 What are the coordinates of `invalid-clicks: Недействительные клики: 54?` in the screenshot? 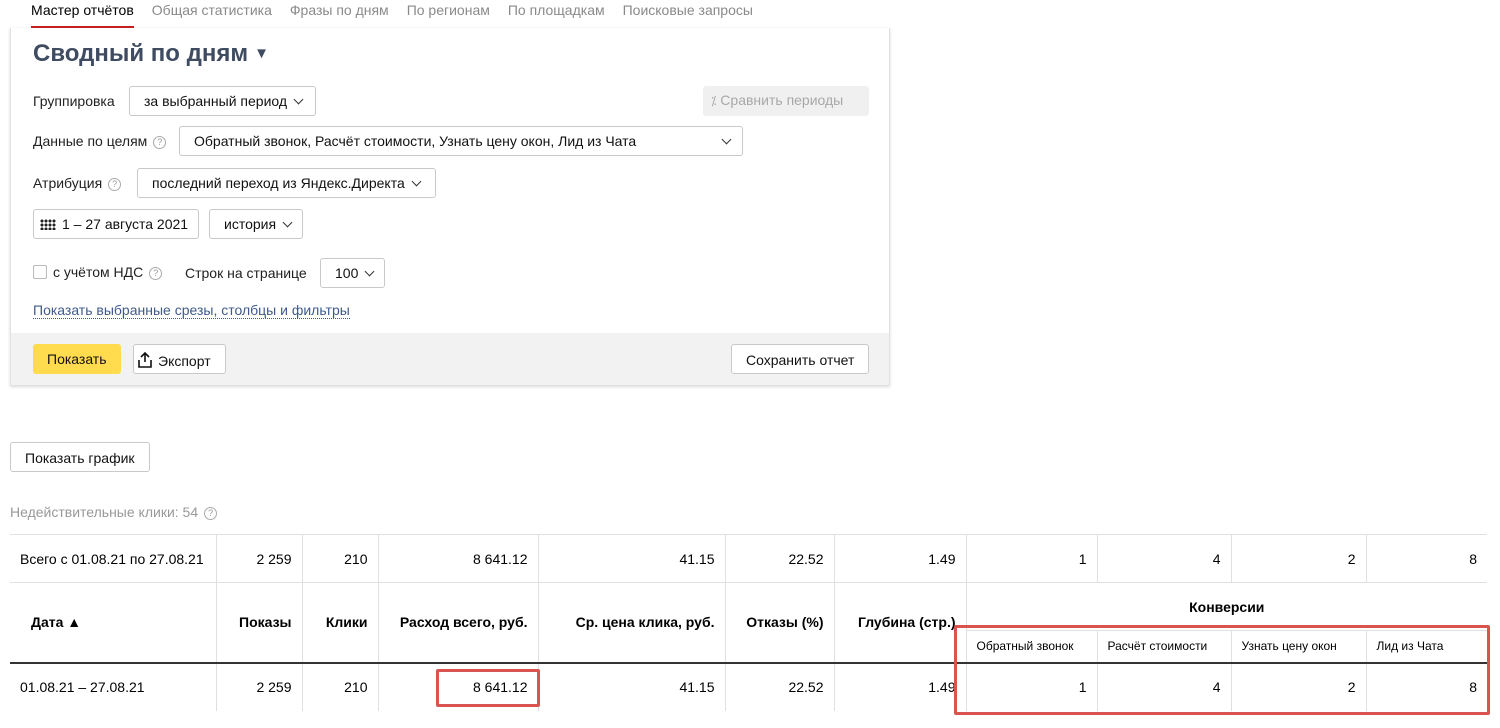 It's located at (114, 512).